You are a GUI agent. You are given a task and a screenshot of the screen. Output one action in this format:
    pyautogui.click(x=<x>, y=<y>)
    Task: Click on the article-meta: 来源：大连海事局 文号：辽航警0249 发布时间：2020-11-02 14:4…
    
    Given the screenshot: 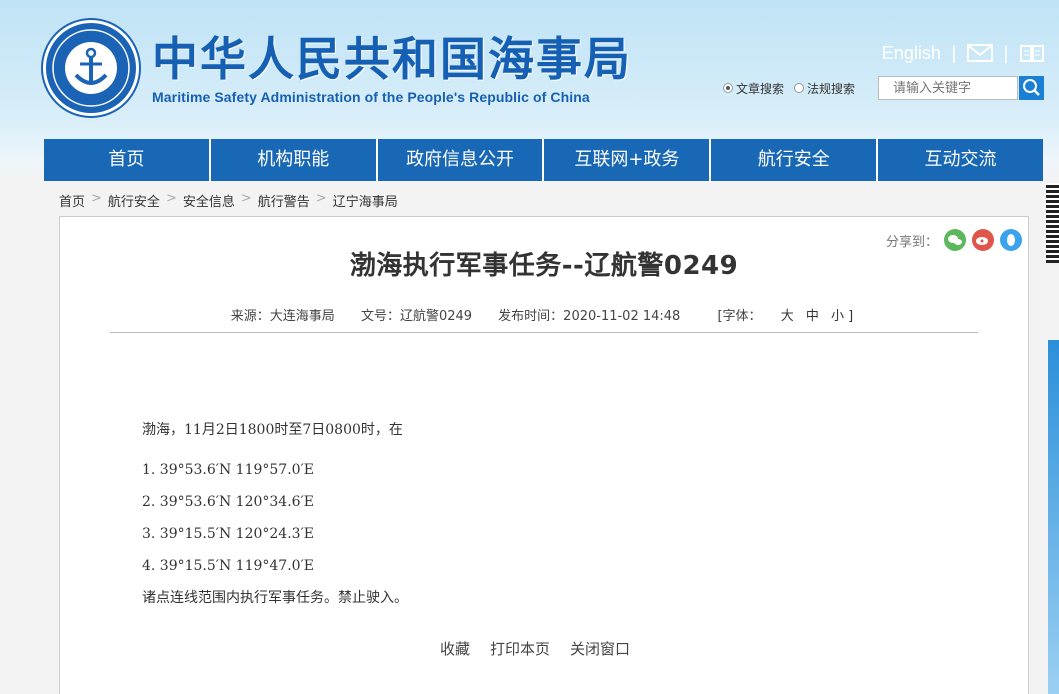 What is the action you would take?
    pyautogui.click(x=544, y=319)
    